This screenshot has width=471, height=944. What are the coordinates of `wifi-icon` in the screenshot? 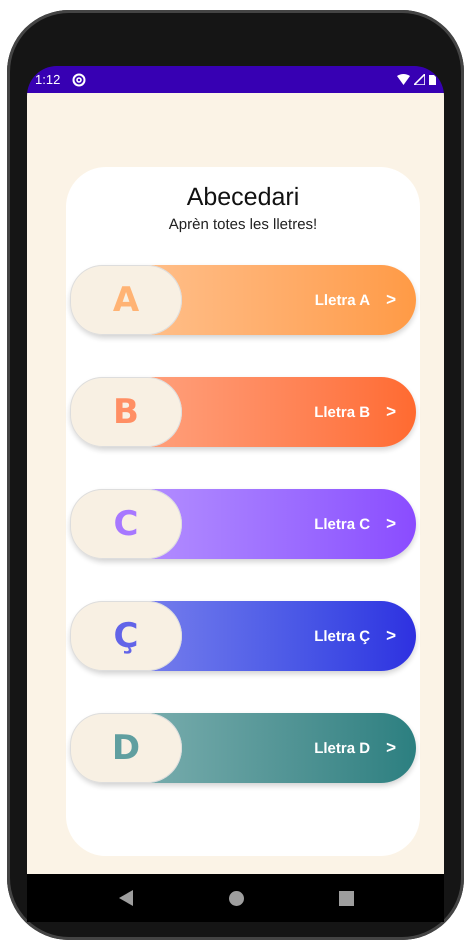 It's located at (403, 79).